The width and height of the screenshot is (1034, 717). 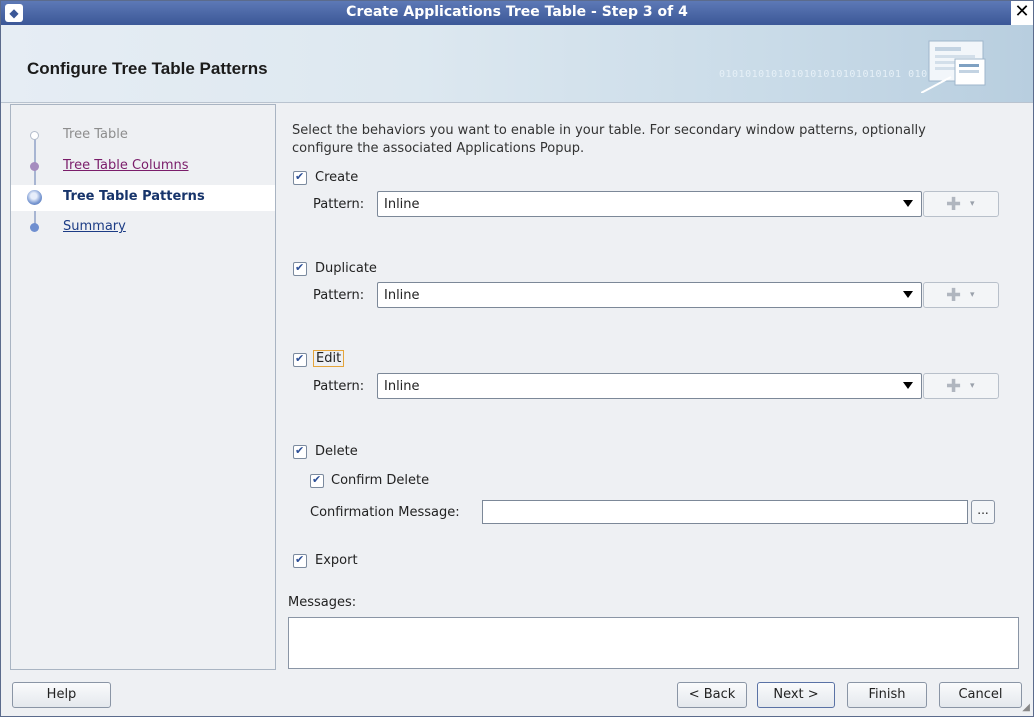 What do you see at coordinates (339, 295) in the screenshot?
I see `duplicate-pattern-label: Pattern:` at bounding box center [339, 295].